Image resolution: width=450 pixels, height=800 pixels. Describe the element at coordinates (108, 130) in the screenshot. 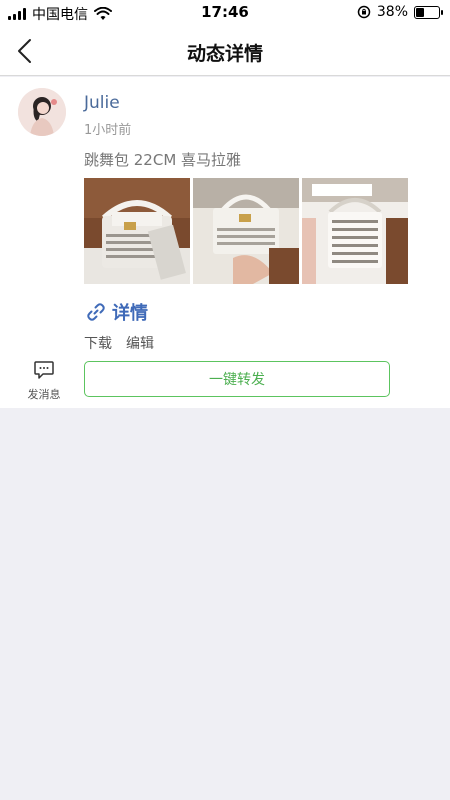

I see `post-time: 1小时前` at that location.